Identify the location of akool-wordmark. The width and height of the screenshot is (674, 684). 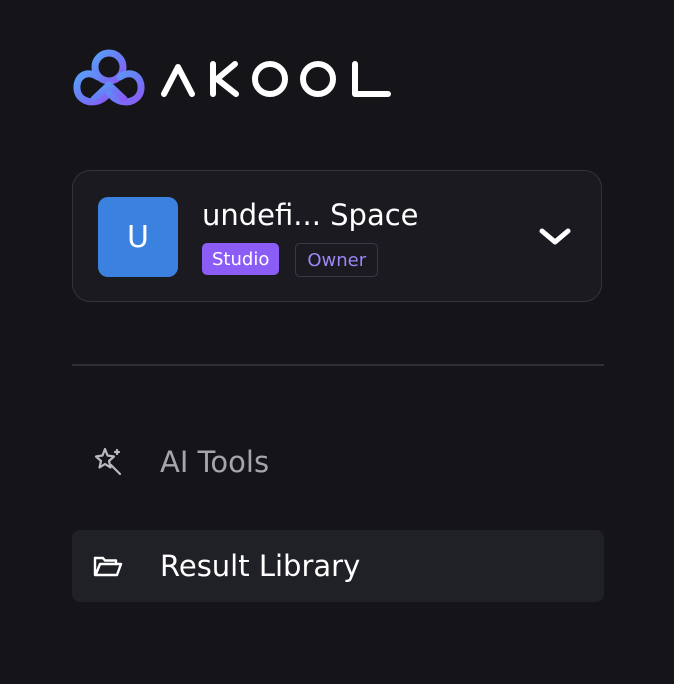
(276, 78).